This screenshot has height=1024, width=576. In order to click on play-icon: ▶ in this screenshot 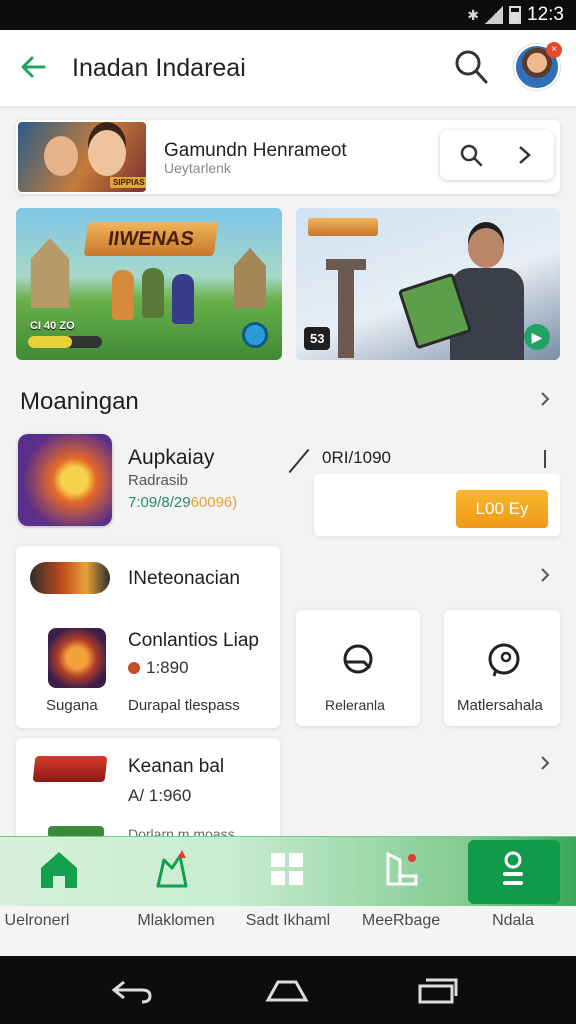, I will do `click(537, 337)`.